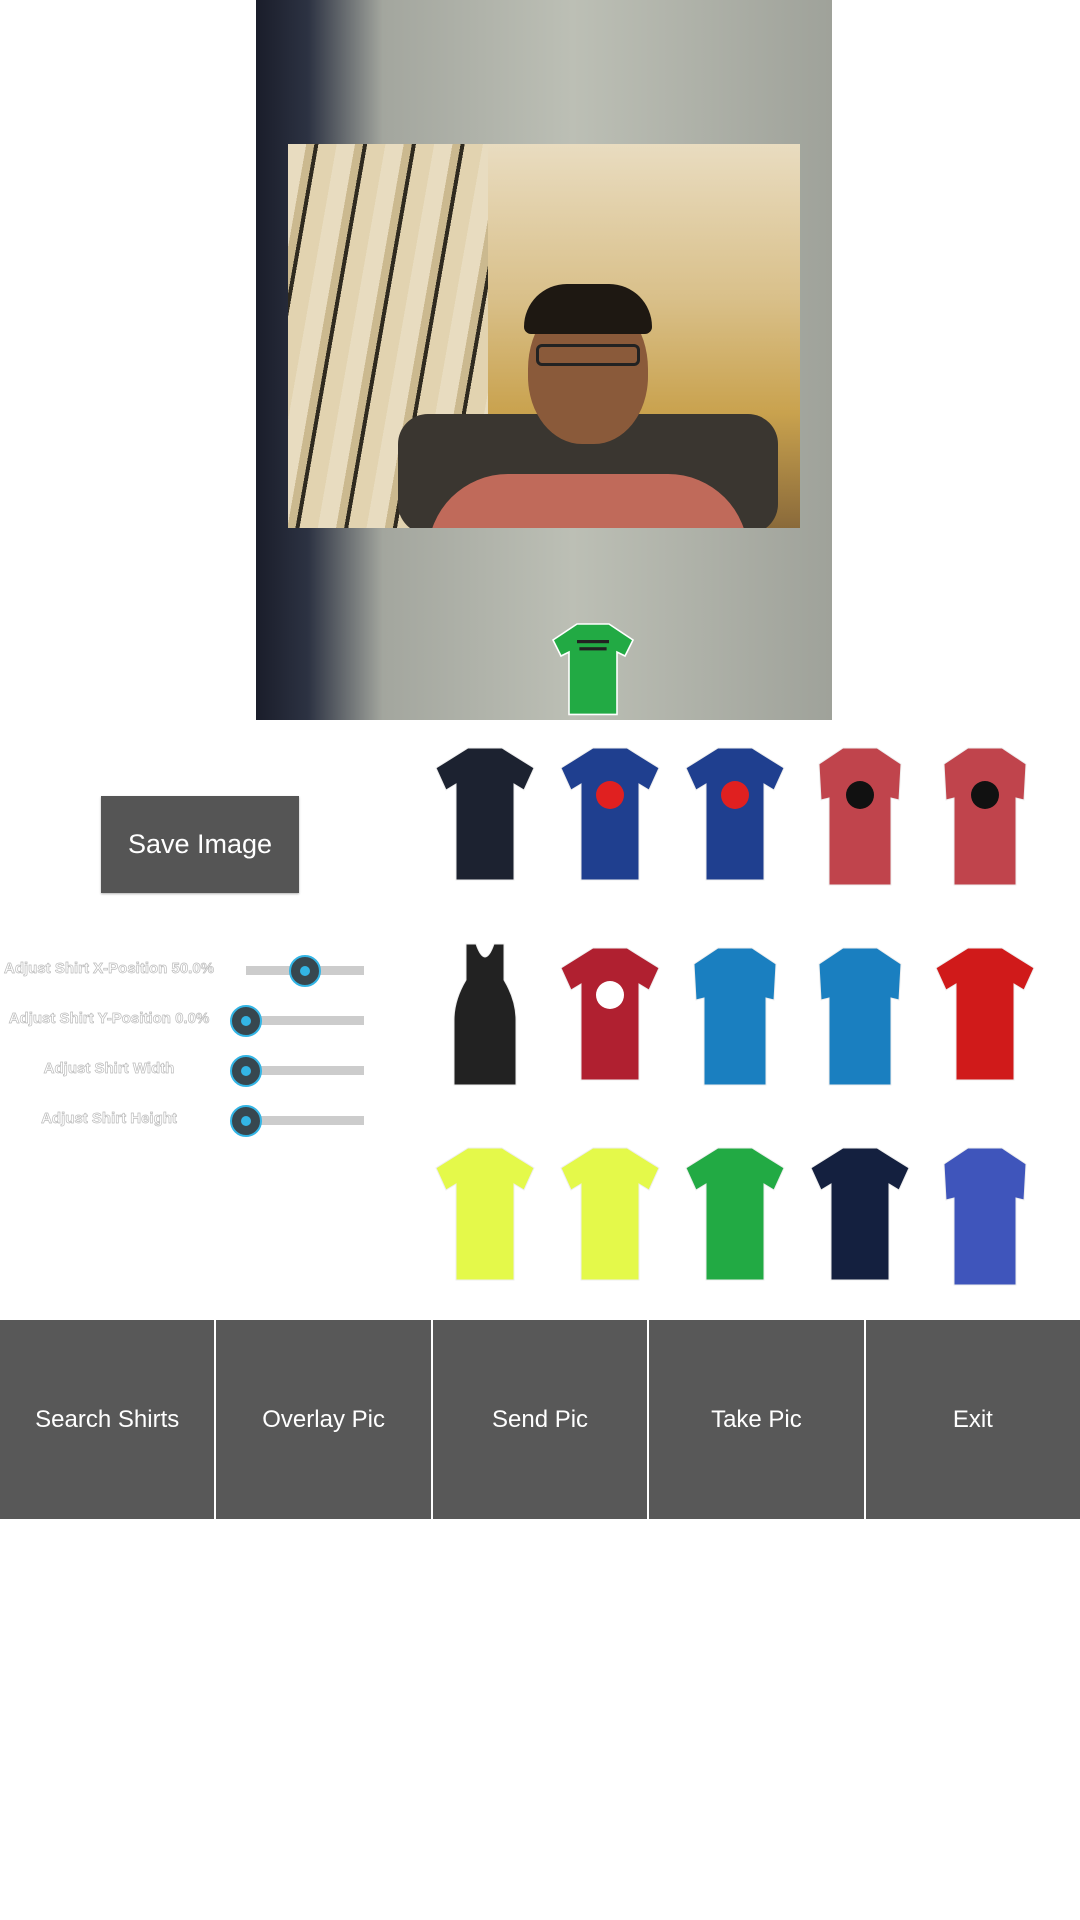  Describe the element at coordinates (200, 844) in the screenshot. I see `save-image-button: Save Image` at that location.